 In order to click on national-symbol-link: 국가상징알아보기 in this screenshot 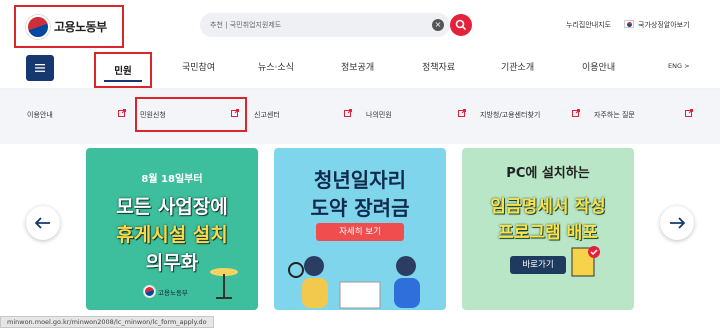, I will do `click(664, 25)`.